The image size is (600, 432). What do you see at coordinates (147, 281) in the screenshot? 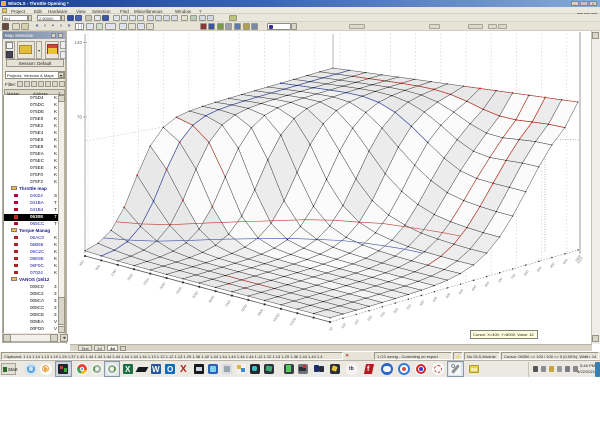
I see `svg-text: 2000` at bounding box center [147, 281].